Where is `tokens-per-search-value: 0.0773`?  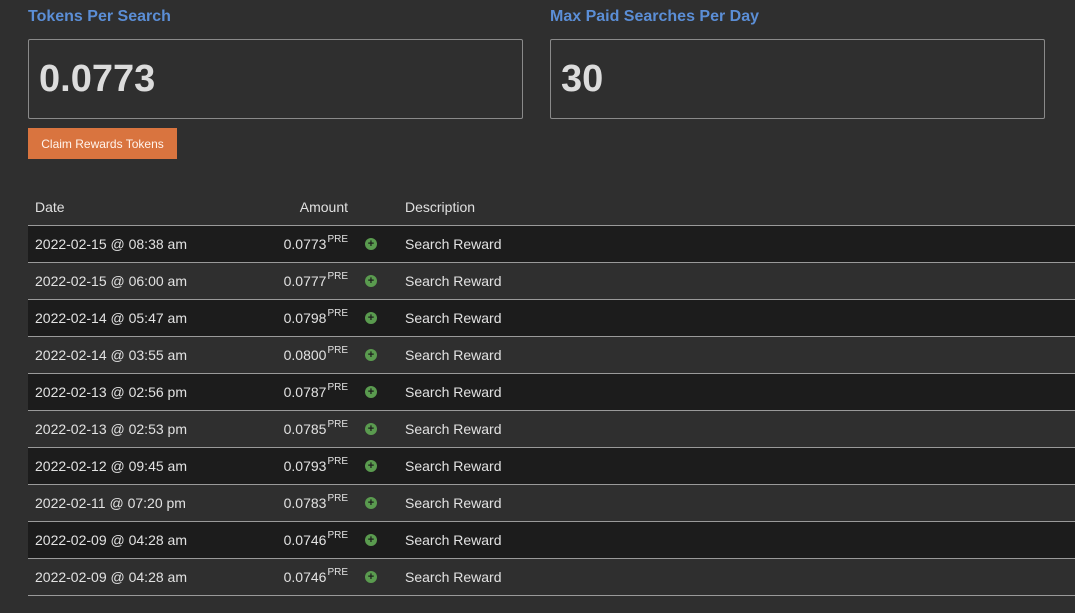 tokens-per-search-value: 0.0773 is located at coordinates (97, 78).